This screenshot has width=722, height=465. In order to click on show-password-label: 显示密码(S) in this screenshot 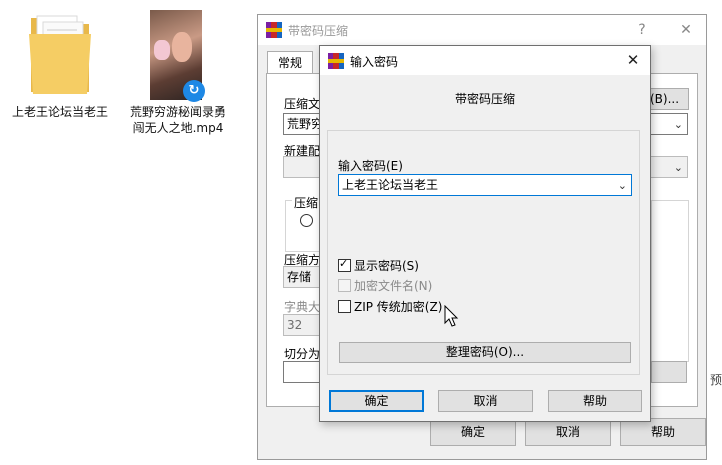, I will do `click(386, 266)`.